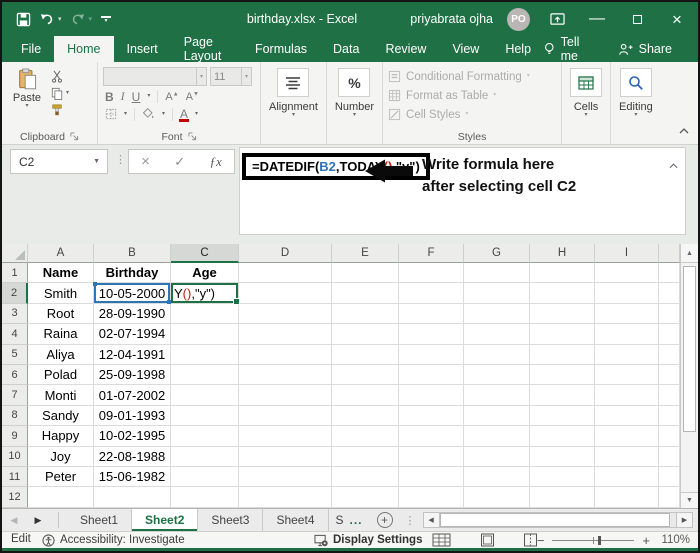 Image resolution: width=700 pixels, height=553 pixels. What do you see at coordinates (497, 314) in the screenshot?
I see `cell-G3` at bounding box center [497, 314].